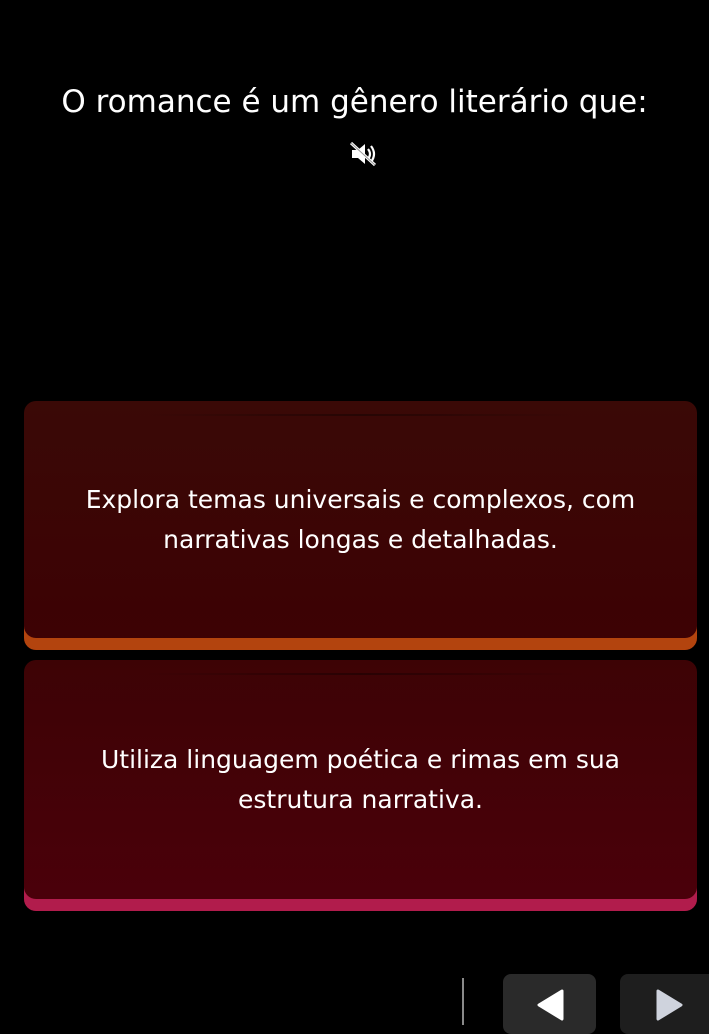 This screenshot has height=1034, width=709. I want to click on arrow-right-icon, so click(669, 1005).